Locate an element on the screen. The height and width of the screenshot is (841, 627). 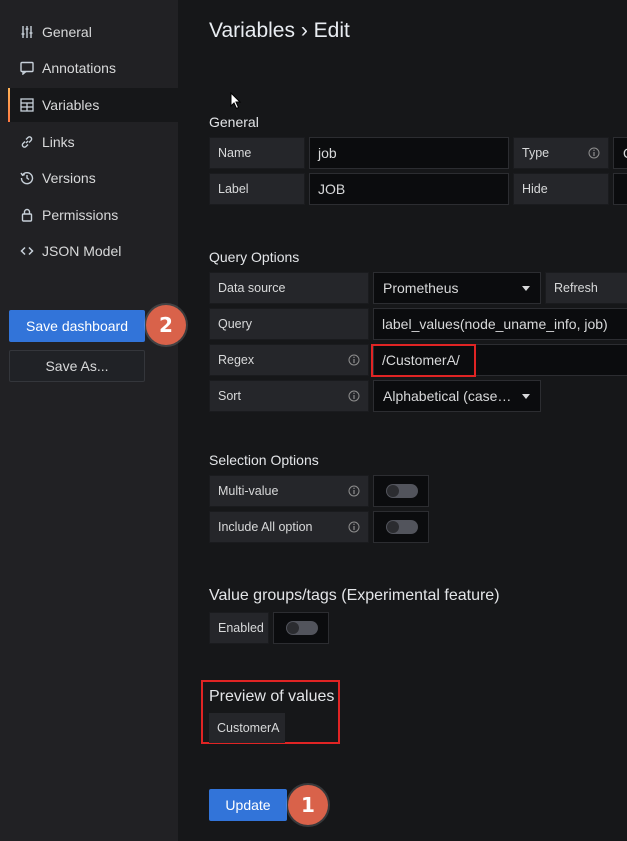
refresh-label: Refresh is located at coordinates (586, 288).